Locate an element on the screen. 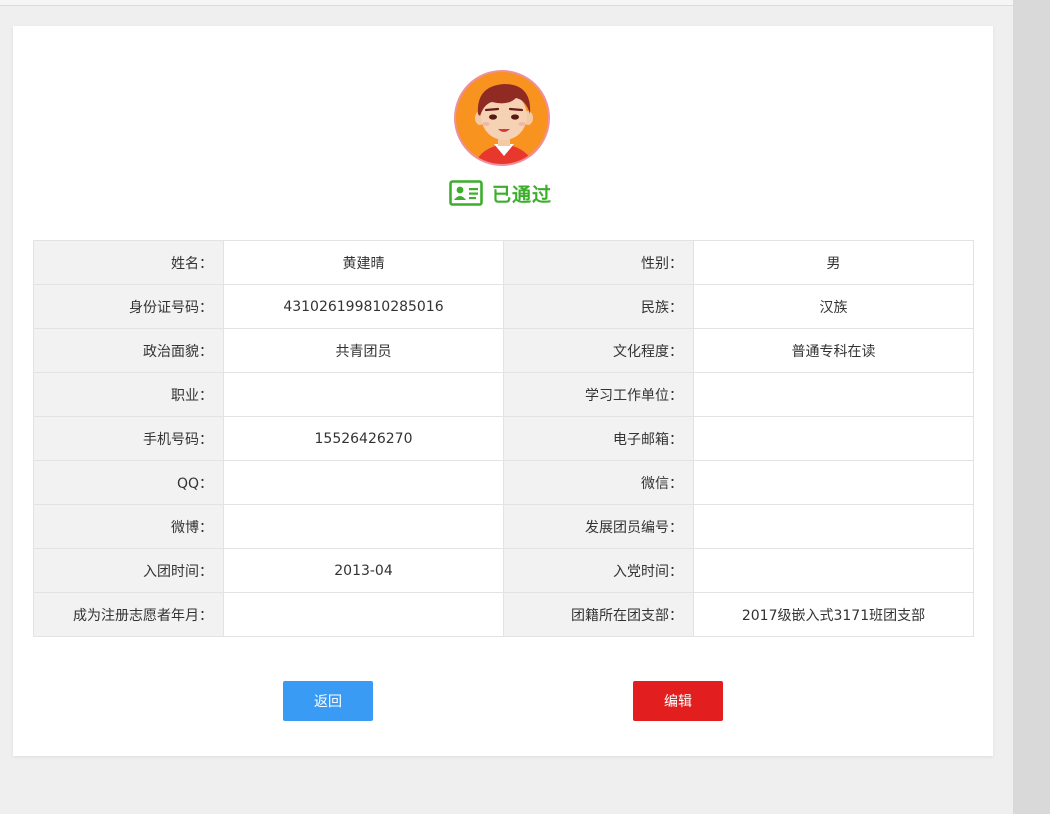 The height and width of the screenshot is (814, 1050). table-row: 身份证号码： 431026199810285016 民族： 汉族 is located at coordinates (503, 306).